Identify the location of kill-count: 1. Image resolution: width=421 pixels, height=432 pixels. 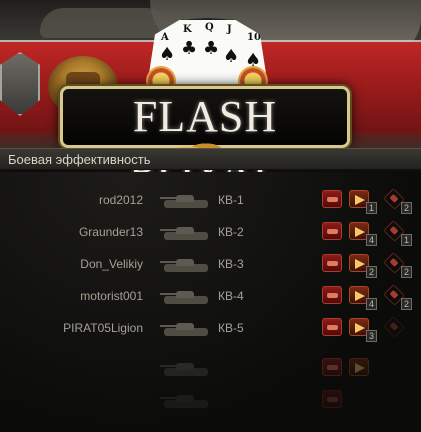
(406, 240).